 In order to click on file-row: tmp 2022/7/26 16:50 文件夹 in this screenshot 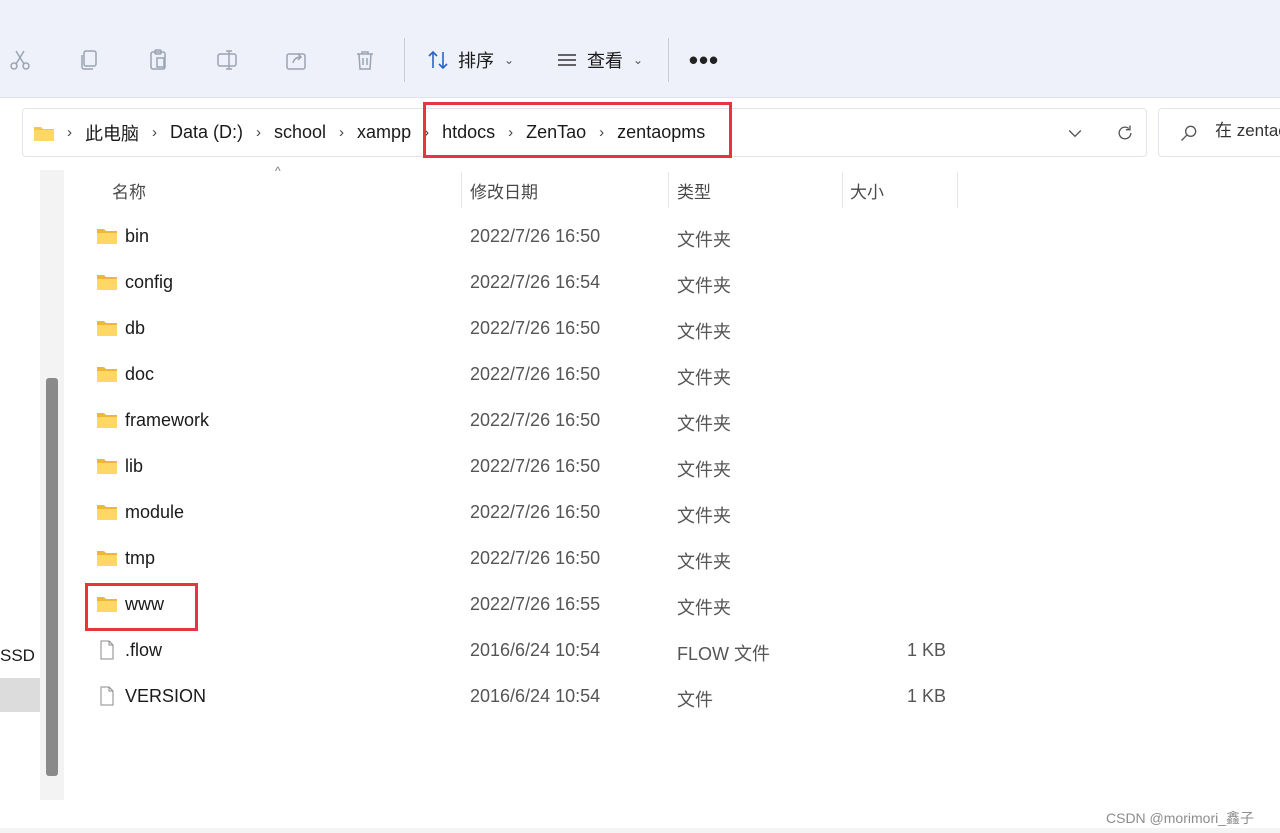, I will do `click(516, 558)`.